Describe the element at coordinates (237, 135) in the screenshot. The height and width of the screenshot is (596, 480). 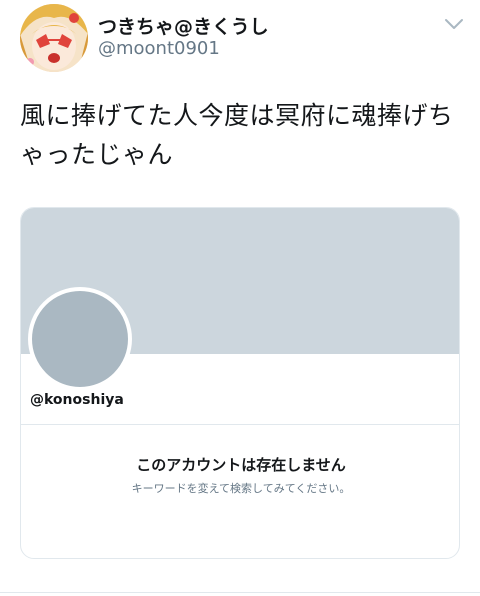
I see `tweet-text: 風に捧げてた人今度は冥府に魂捧げちゃったじゃん` at that location.